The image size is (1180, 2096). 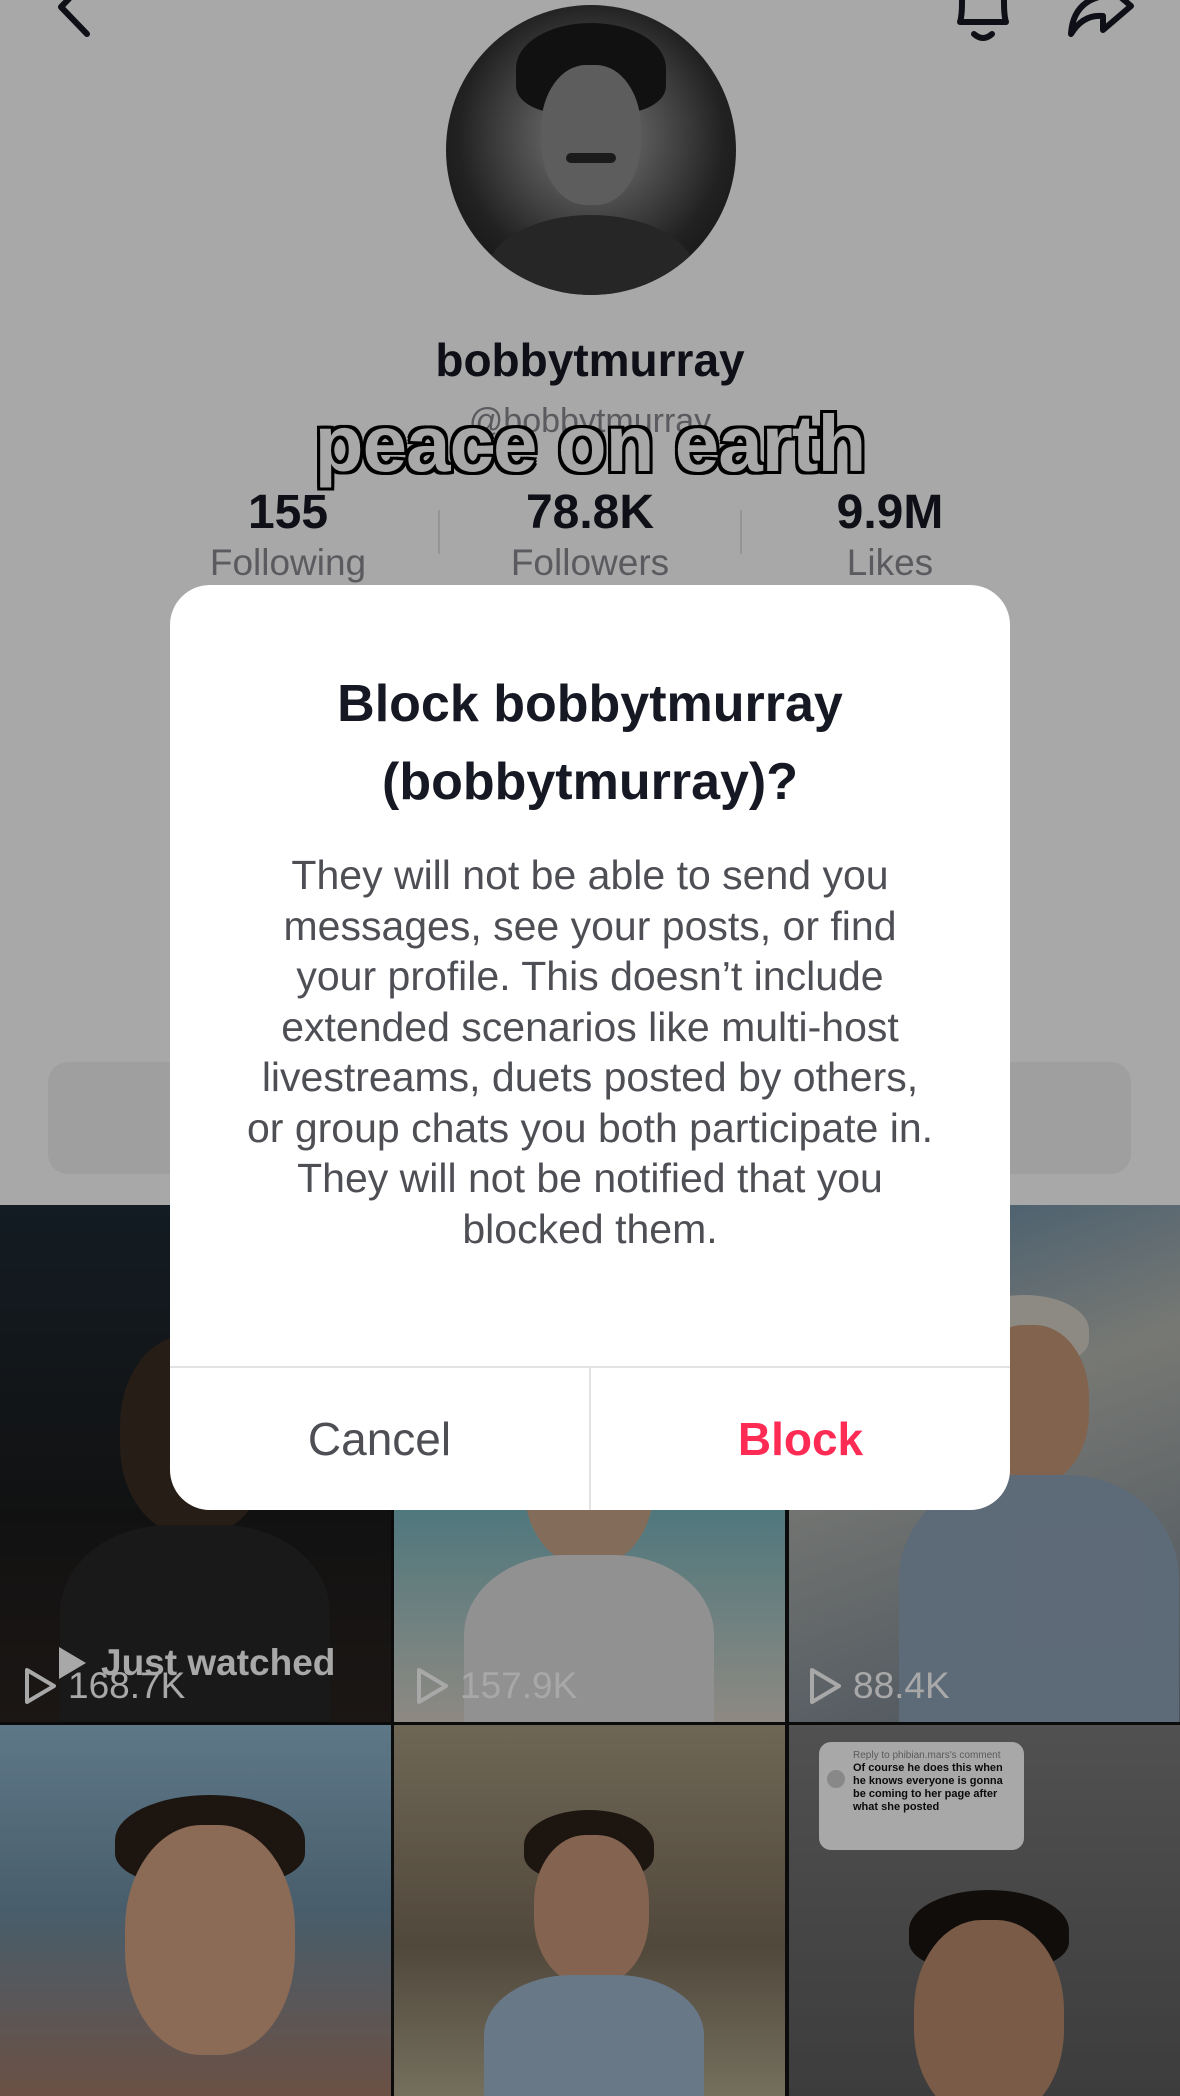 I want to click on block-button: Block, so click(x=800, y=1439).